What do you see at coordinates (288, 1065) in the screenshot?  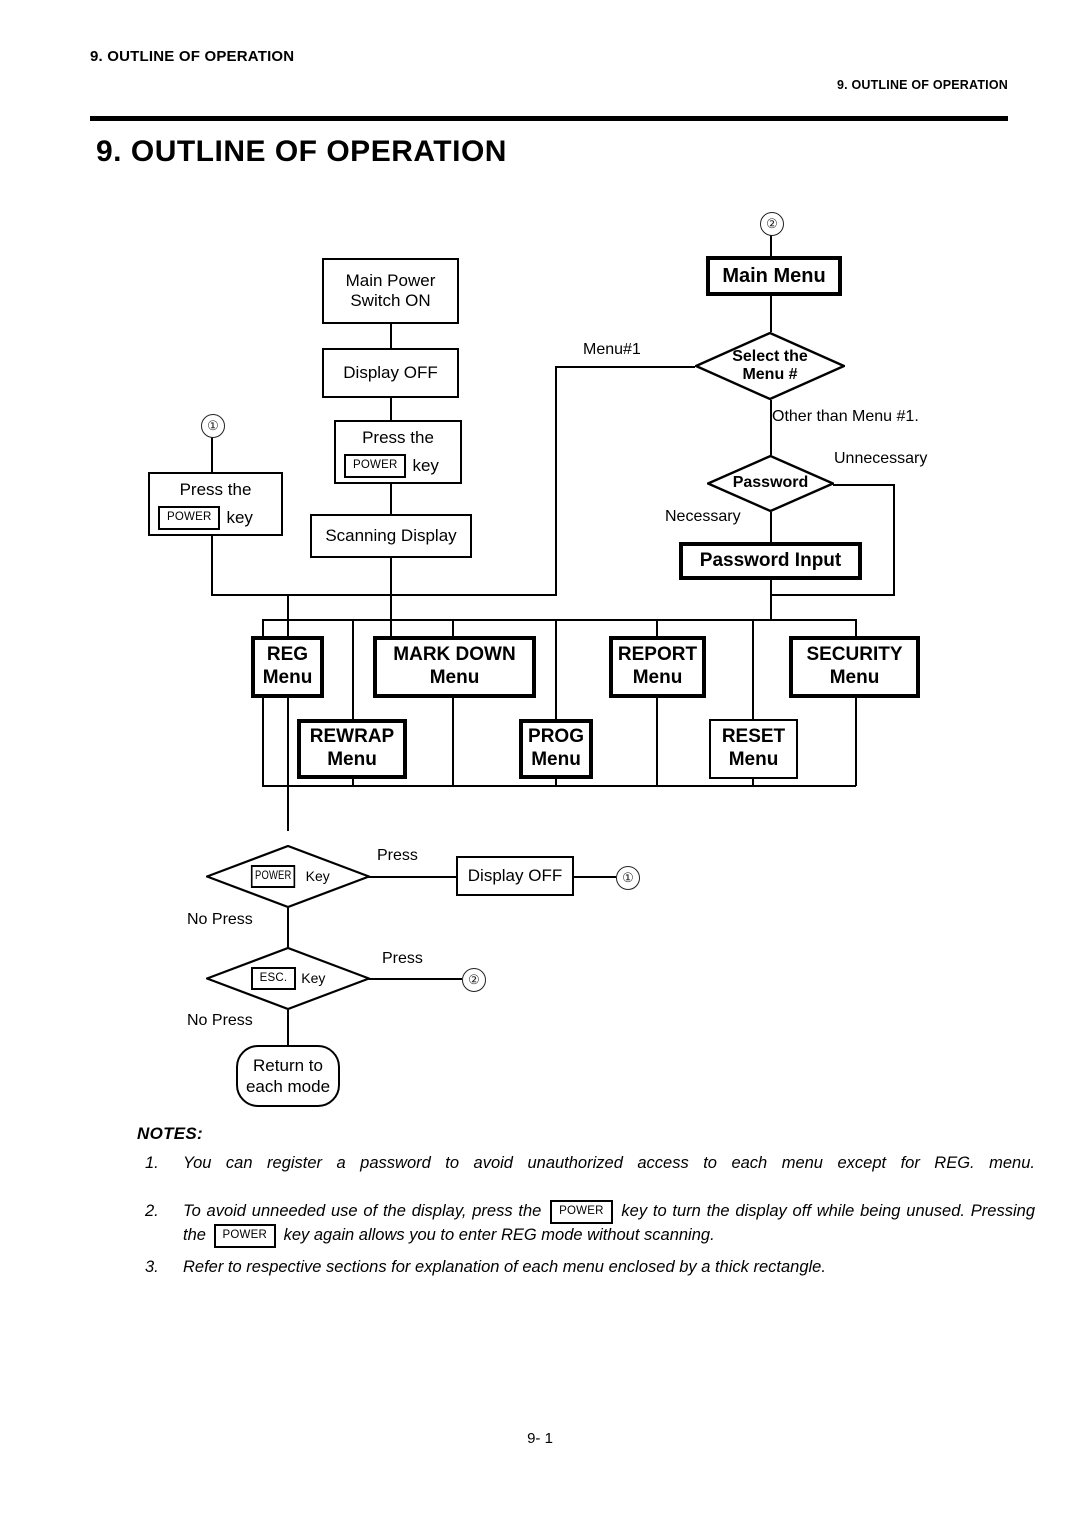 I see `return-line1: Return to` at bounding box center [288, 1065].